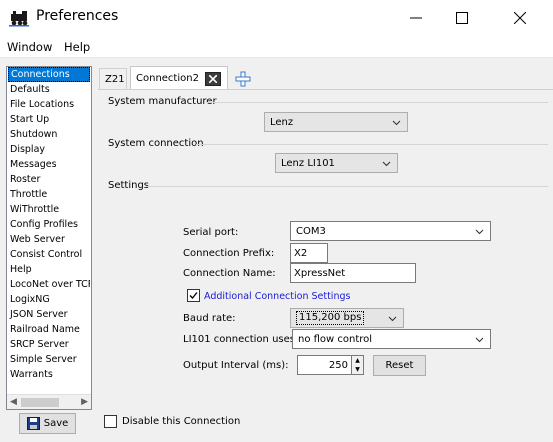  I want to click on baud-rate-label: Baud rate:, so click(209, 318).